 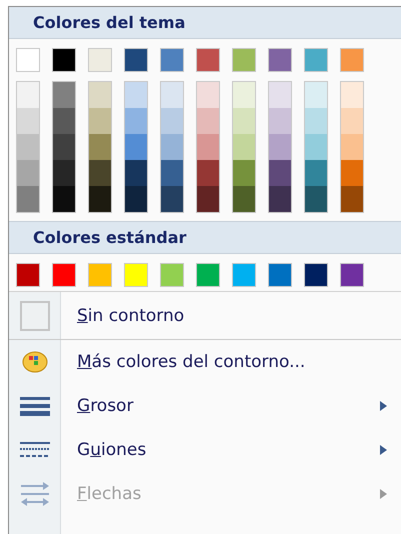 I want to click on menu-item: Grosor, so click(x=228, y=406).